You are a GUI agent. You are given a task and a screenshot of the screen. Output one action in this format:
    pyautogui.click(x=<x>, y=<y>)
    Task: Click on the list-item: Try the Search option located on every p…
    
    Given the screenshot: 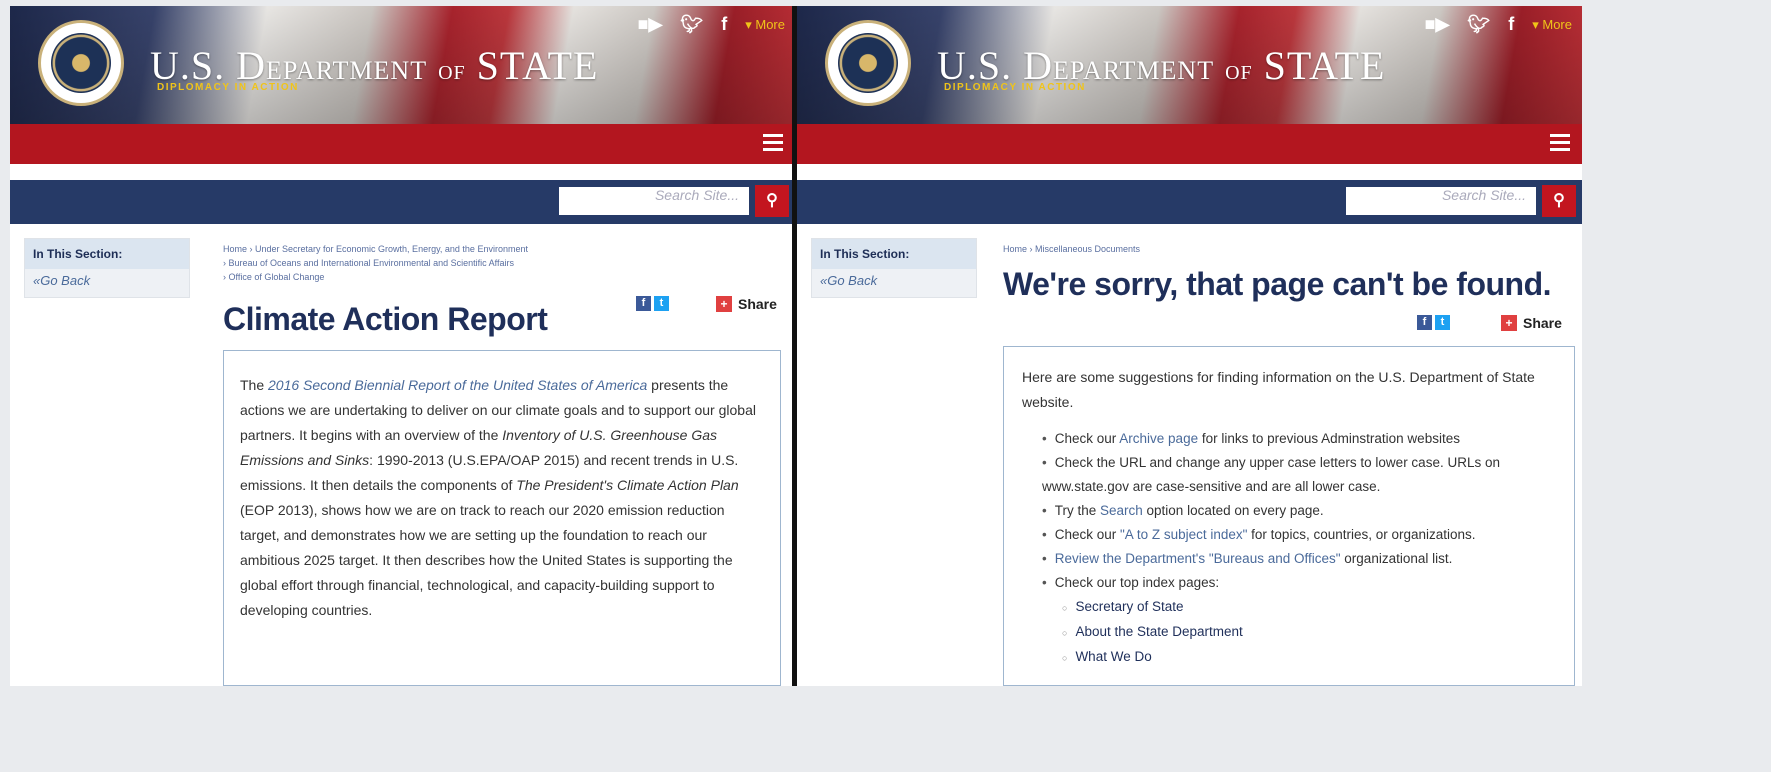 What is the action you would take?
    pyautogui.click(x=1299, y=511)
    